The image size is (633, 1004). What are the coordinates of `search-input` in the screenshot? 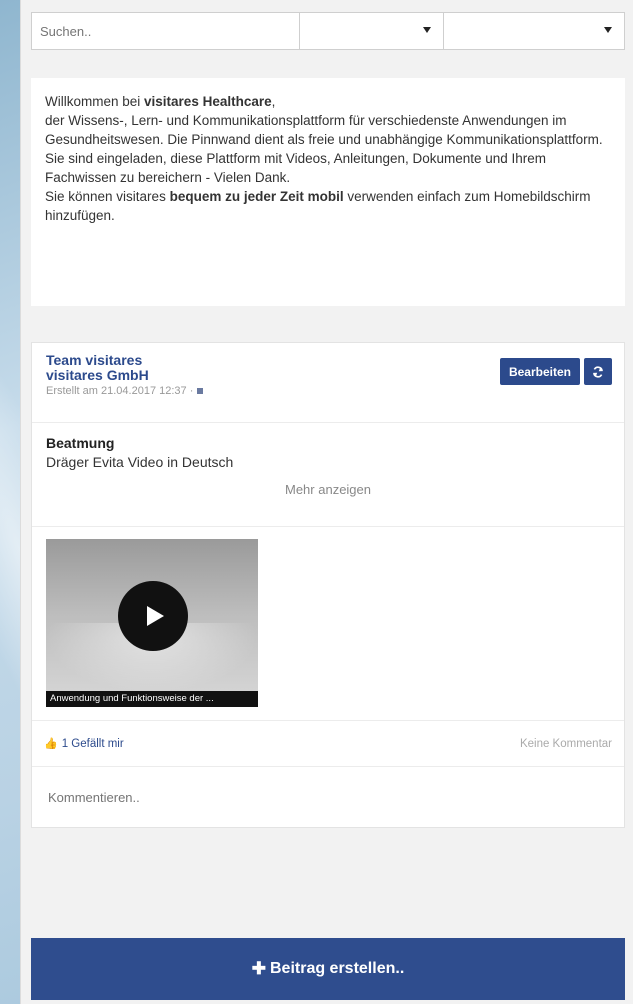 It's located at (166, 31).